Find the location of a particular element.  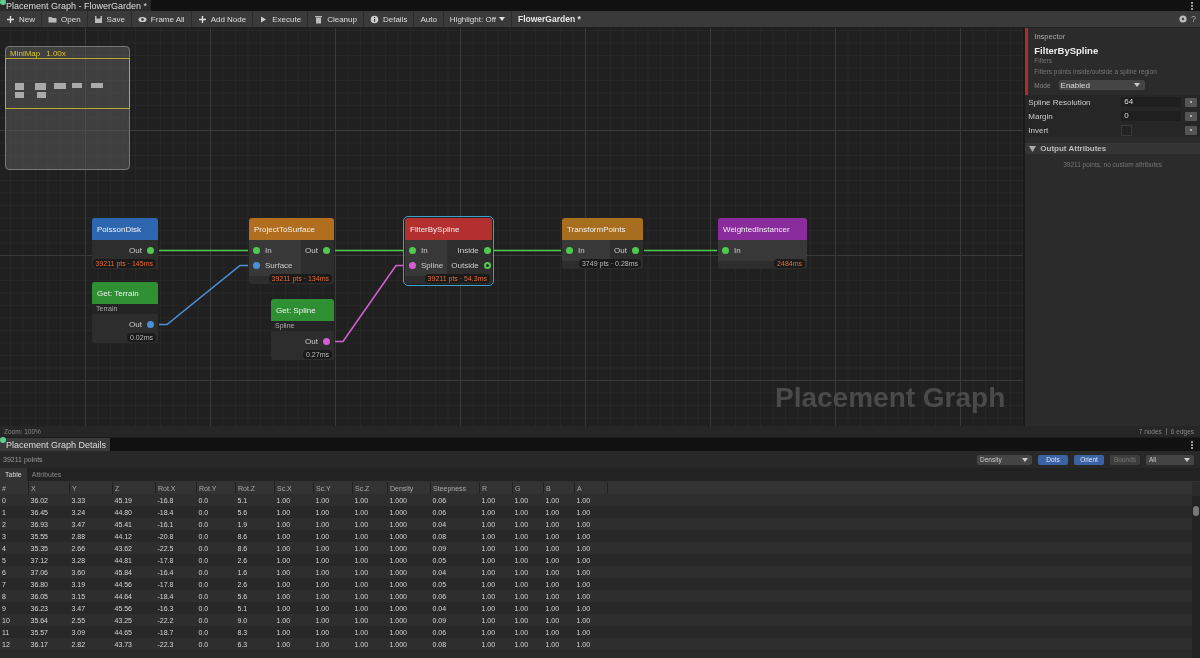

toolbar-button: Frame All is located at coordinates (161, 19).